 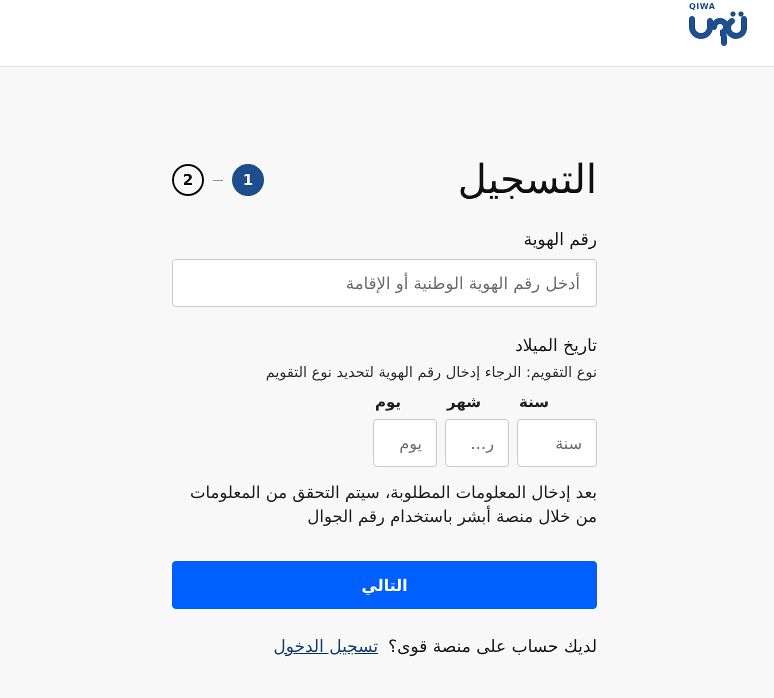 I want to click on logo-icon, so click(x=718, y=29).